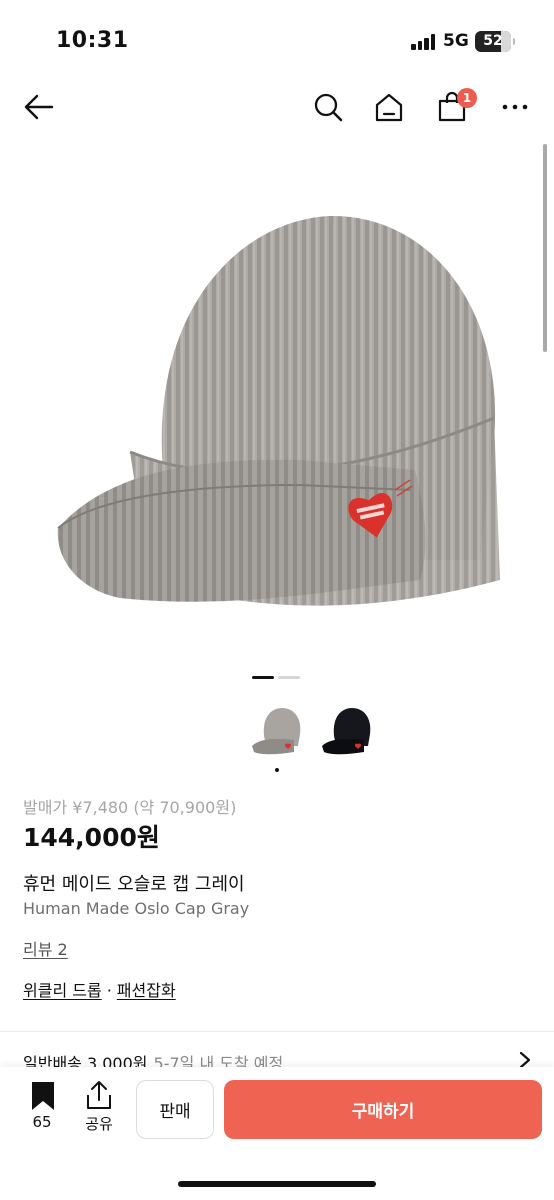  I want to click on thumbnail-gray-cap, so click(281, 731).